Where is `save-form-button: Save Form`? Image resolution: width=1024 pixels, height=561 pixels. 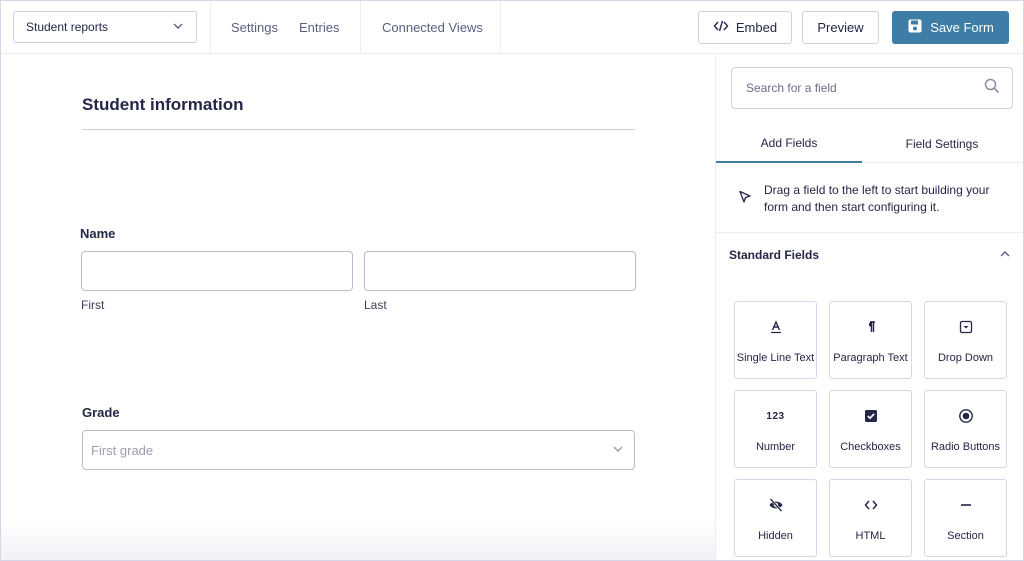
save-form-button: Save Form is located at coordinates (950, 27).